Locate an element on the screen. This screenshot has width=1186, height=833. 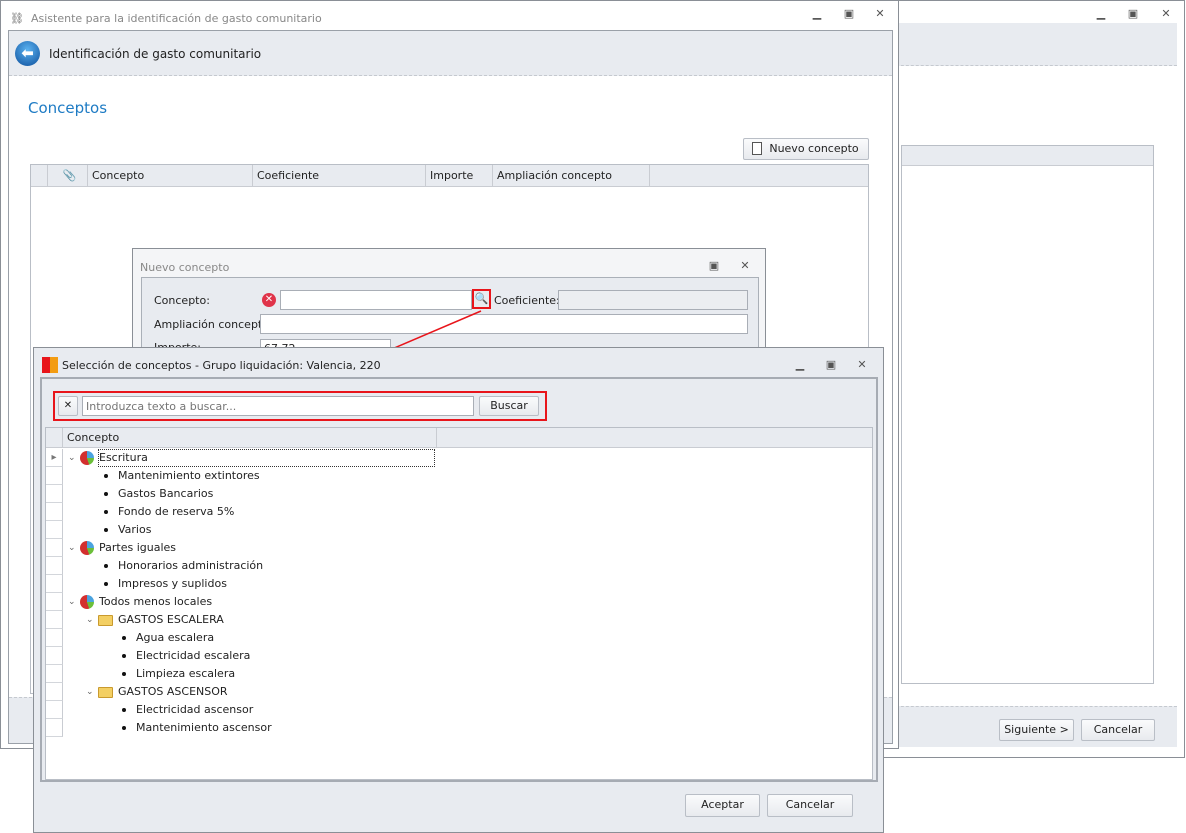
tree-node: ⌄ GASTOS ESCALERA is located at coordinates (155, 620).